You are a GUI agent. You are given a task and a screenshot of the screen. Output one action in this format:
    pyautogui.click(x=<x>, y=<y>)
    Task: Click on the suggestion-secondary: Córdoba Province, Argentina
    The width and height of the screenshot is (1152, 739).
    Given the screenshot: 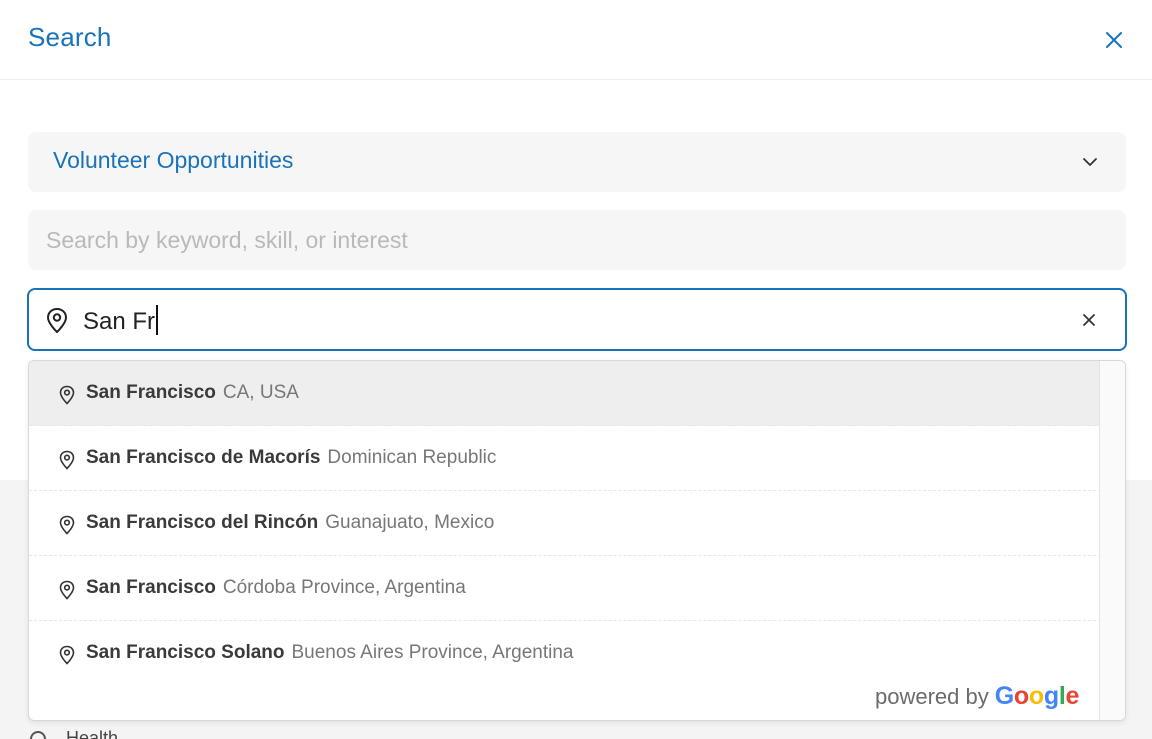 What is the action you would take?
    pyautogui.click(x=344, y=587)
    